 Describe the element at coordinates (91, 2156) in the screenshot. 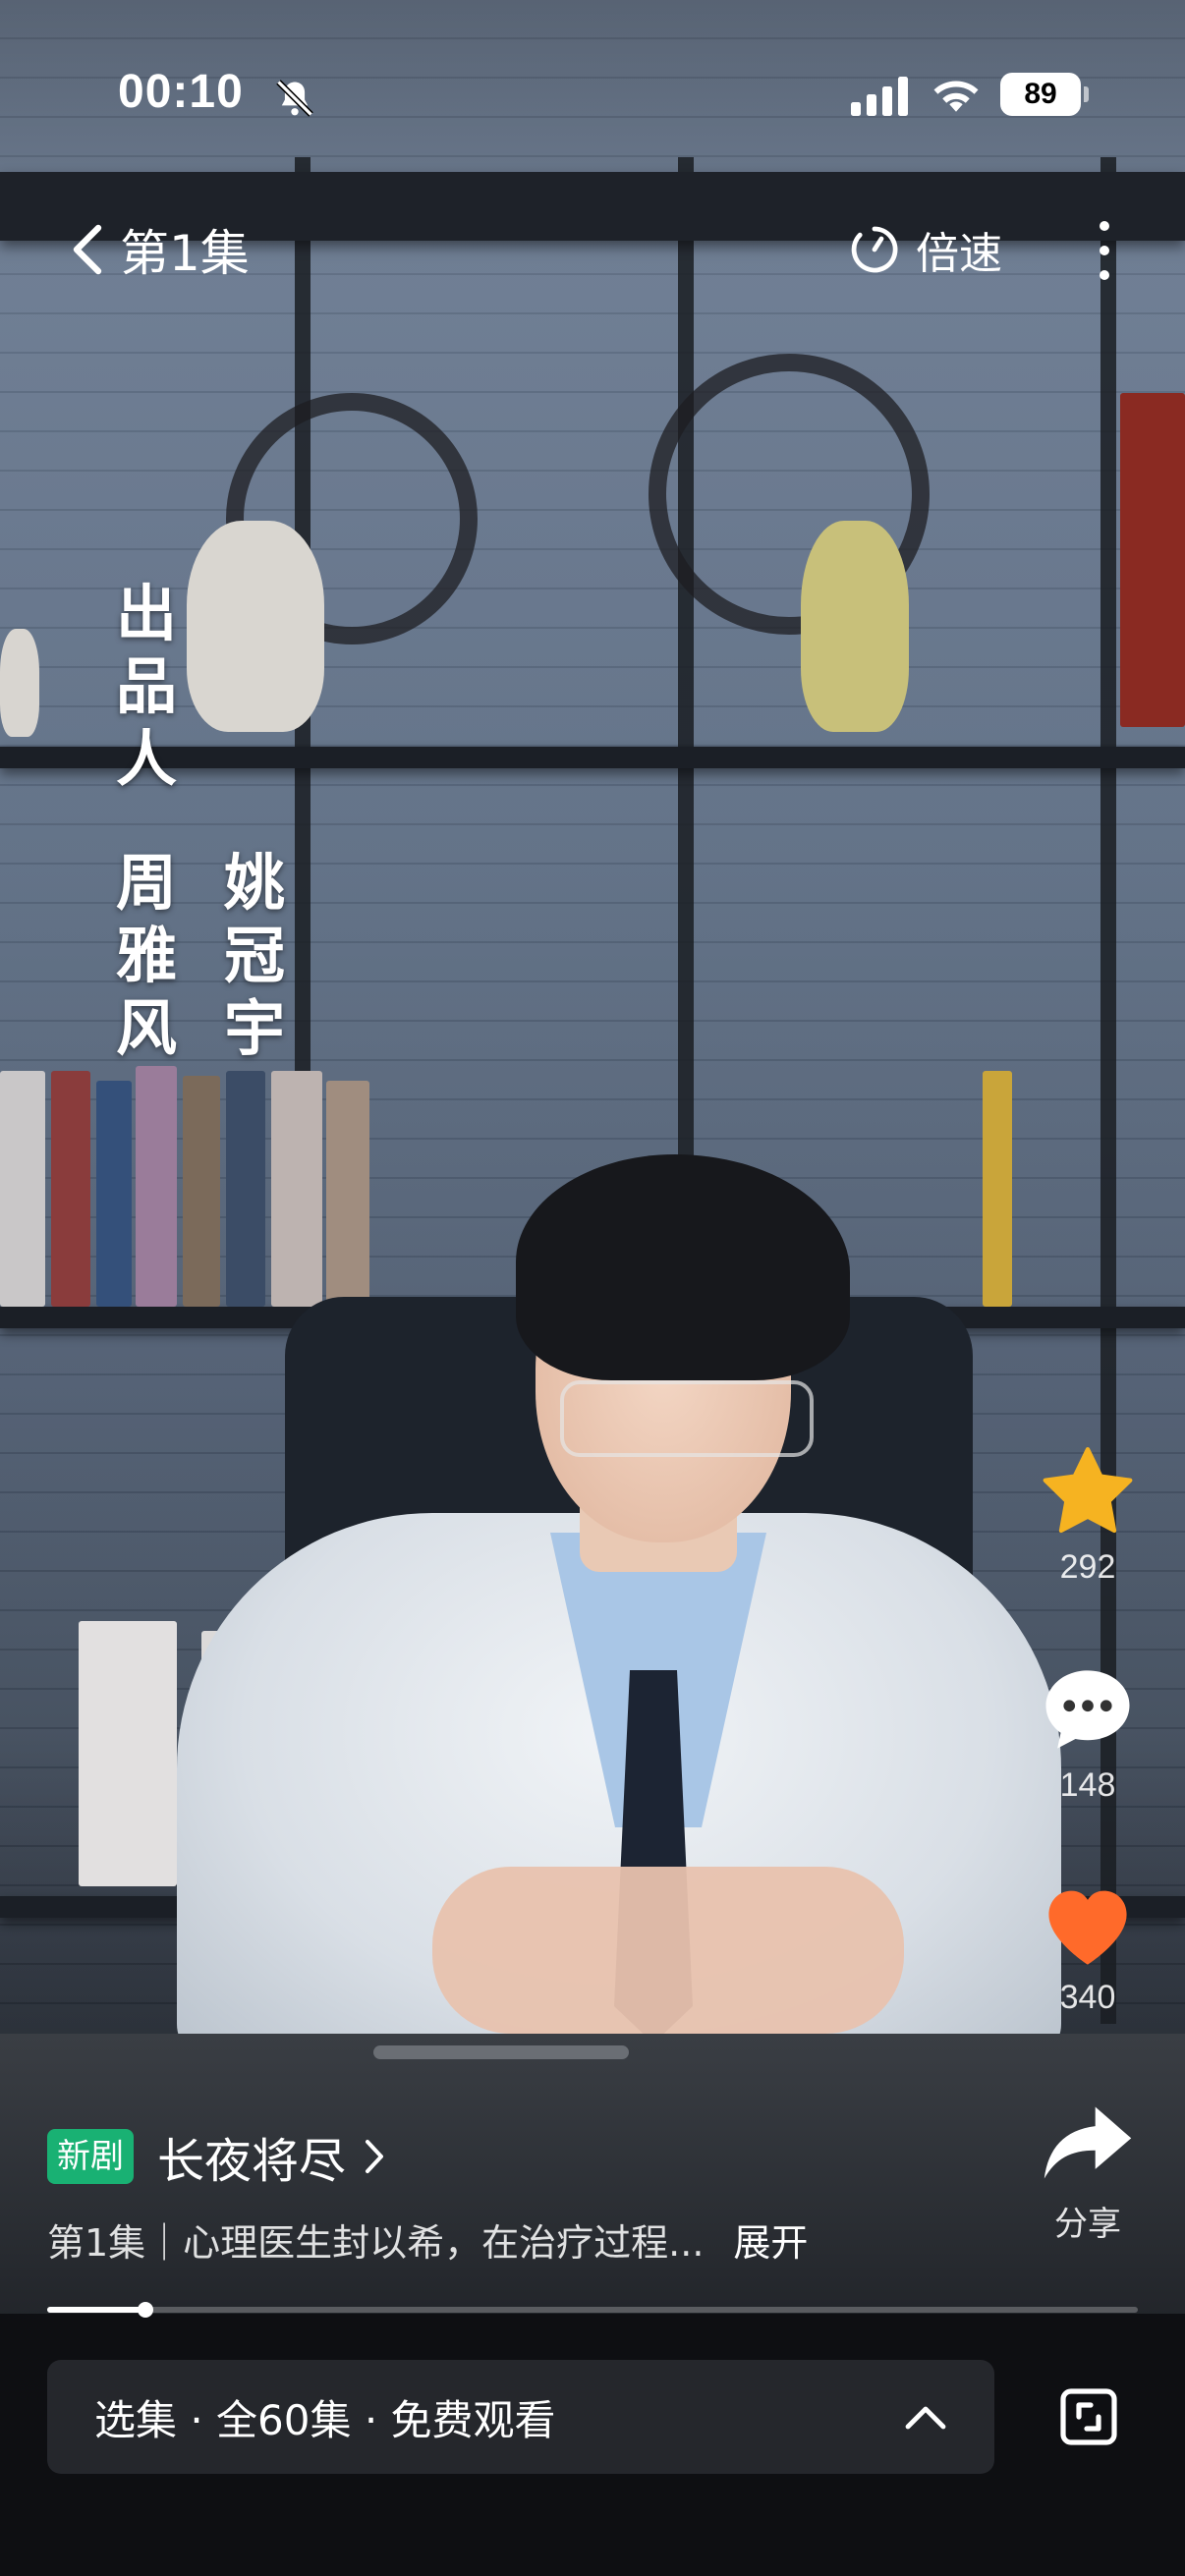

I see `new-drama-badge: 新剧` at that location.